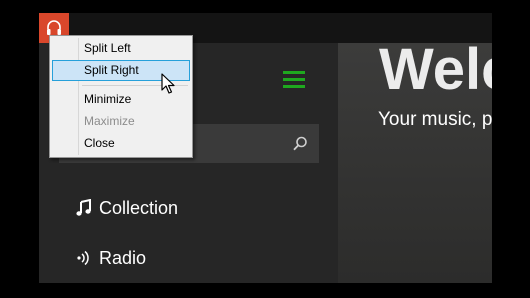 Image resolution: width=530 pixels, height=298 pixels. Describe the element at coordinates (84, 208) in the screenshot. I see `music-note-icon` at that location.